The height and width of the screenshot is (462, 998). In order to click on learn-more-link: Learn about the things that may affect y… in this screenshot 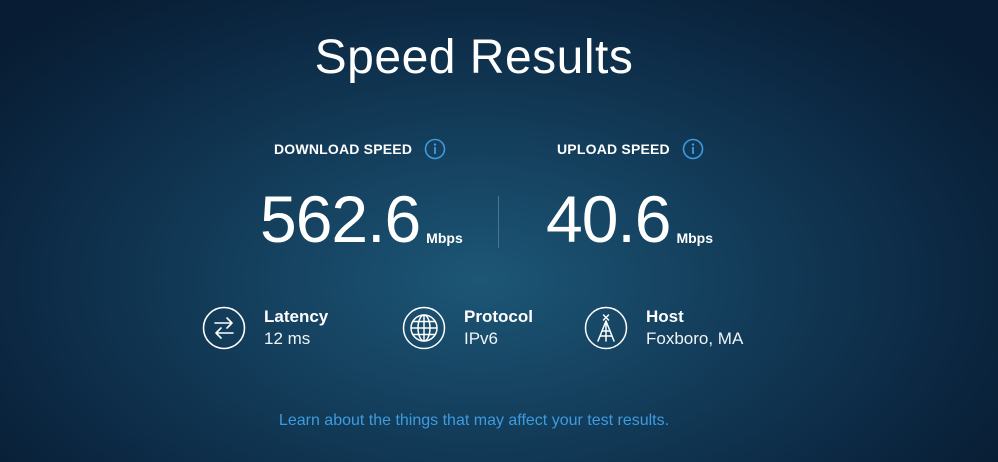, I will do `click(474, 421)`.